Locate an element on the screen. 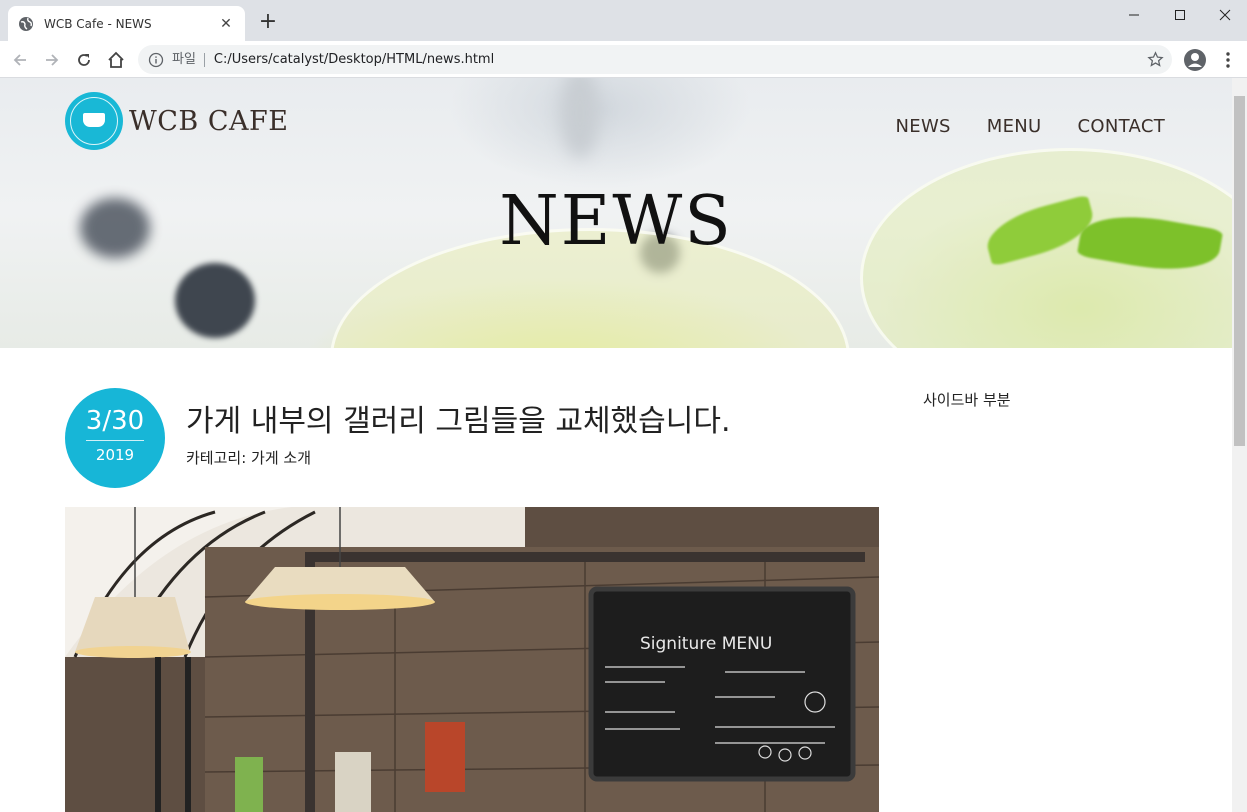 Image resolution: width=1247 pixels, height=812 pixels. logo-badge-icon is located at coordinates (94, 121).